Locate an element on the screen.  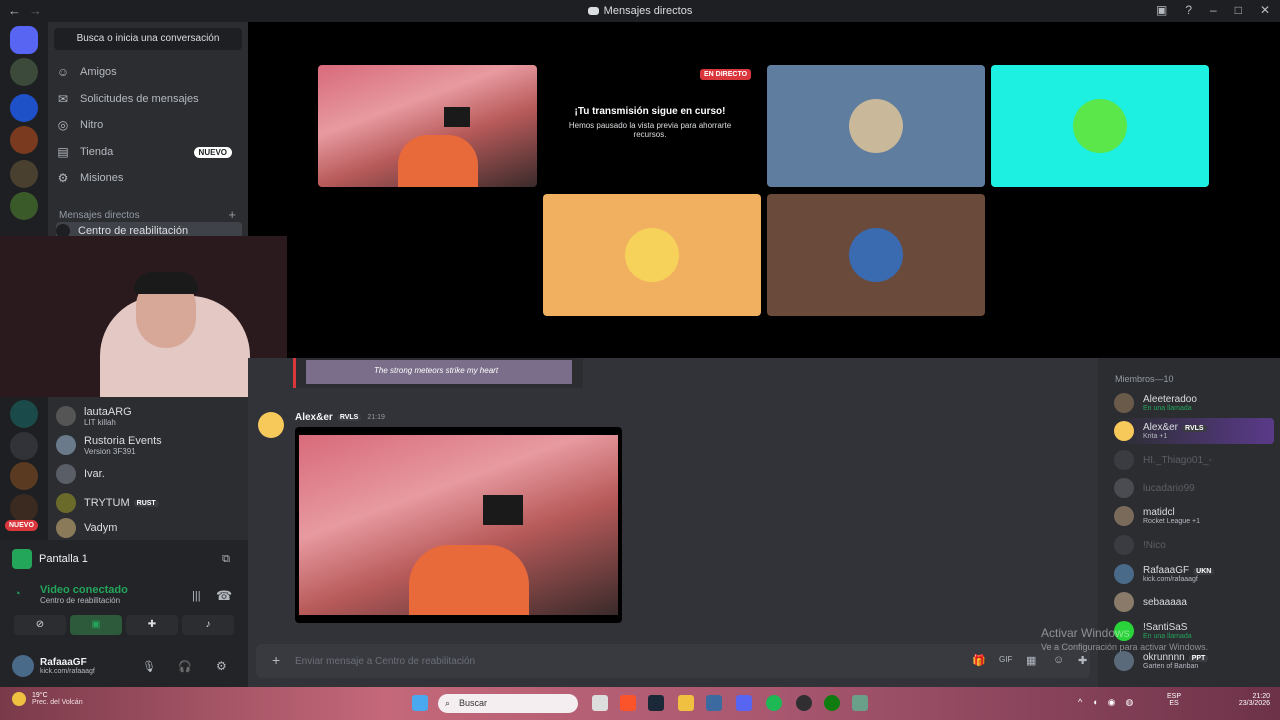
message-avatar is located at coordinates (271, 425).